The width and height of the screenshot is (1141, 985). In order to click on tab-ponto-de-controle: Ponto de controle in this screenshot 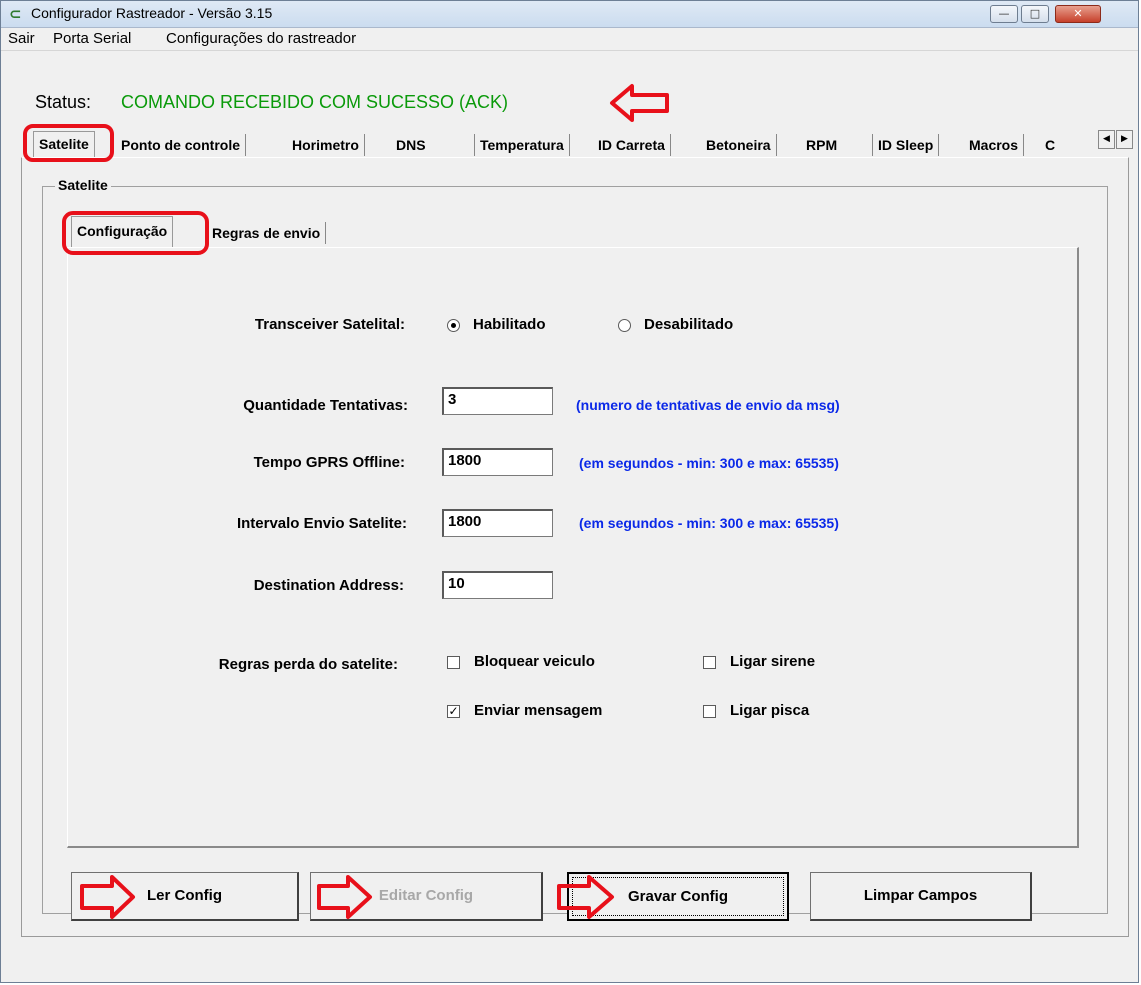, I will do `click(181, 145)`.